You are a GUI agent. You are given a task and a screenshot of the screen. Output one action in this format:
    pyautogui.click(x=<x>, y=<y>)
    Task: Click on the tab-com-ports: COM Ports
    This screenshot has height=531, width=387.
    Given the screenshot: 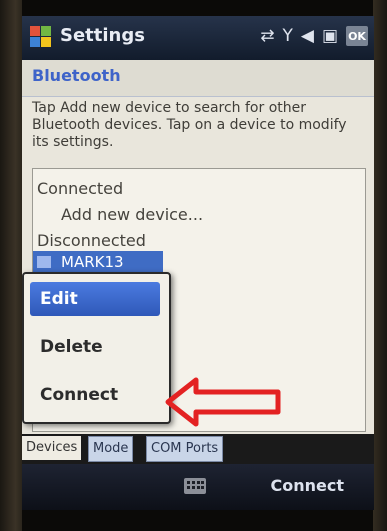 What is the action you would take?
    pyautogui.click(x=185, y=449)
    